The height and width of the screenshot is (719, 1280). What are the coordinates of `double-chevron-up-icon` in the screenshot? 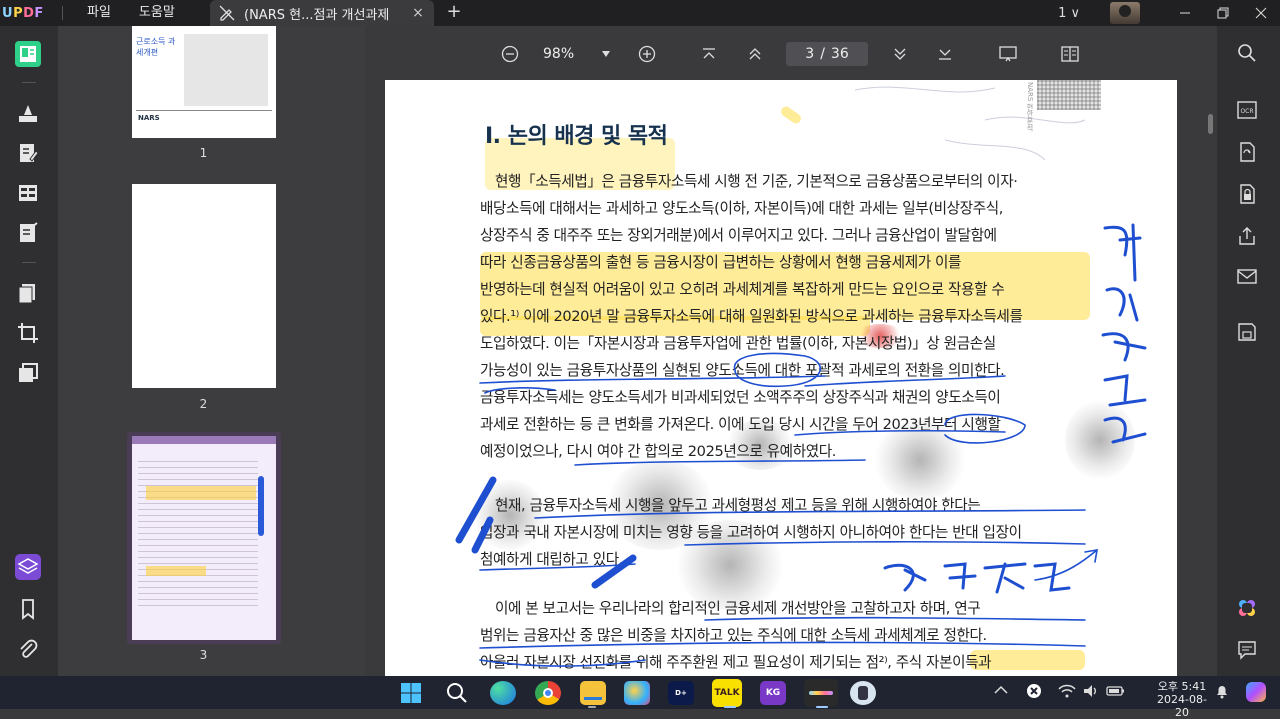 It's located at (755, 54).